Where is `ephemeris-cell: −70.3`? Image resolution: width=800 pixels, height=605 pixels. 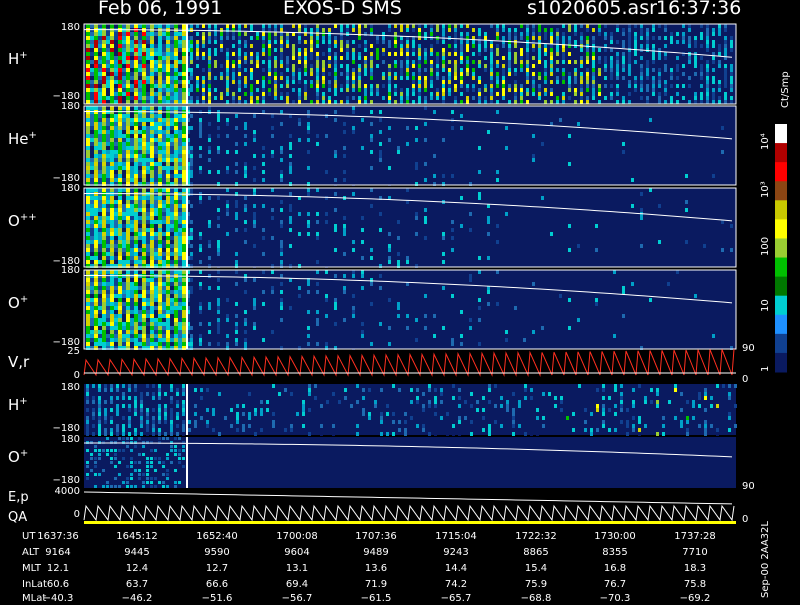
ephemeris-cell: −70.3 is located at coordinates (615, 598).